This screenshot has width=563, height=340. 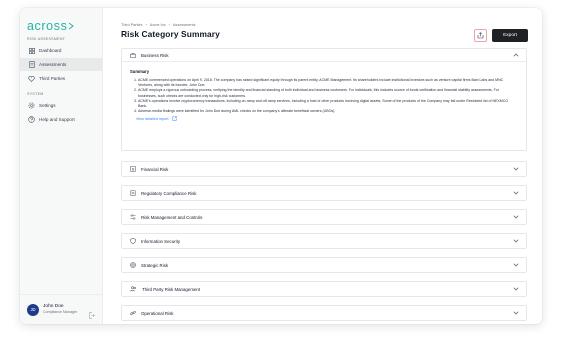 I want to click on external-link-icon, so click(x=174, y=119).